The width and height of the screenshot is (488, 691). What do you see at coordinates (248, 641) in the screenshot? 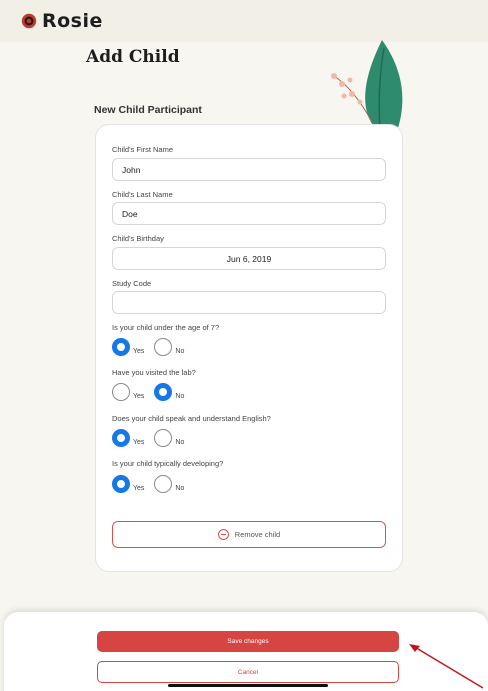
I see `save-changes-button: Save changes` at bounding box center [248, 641].